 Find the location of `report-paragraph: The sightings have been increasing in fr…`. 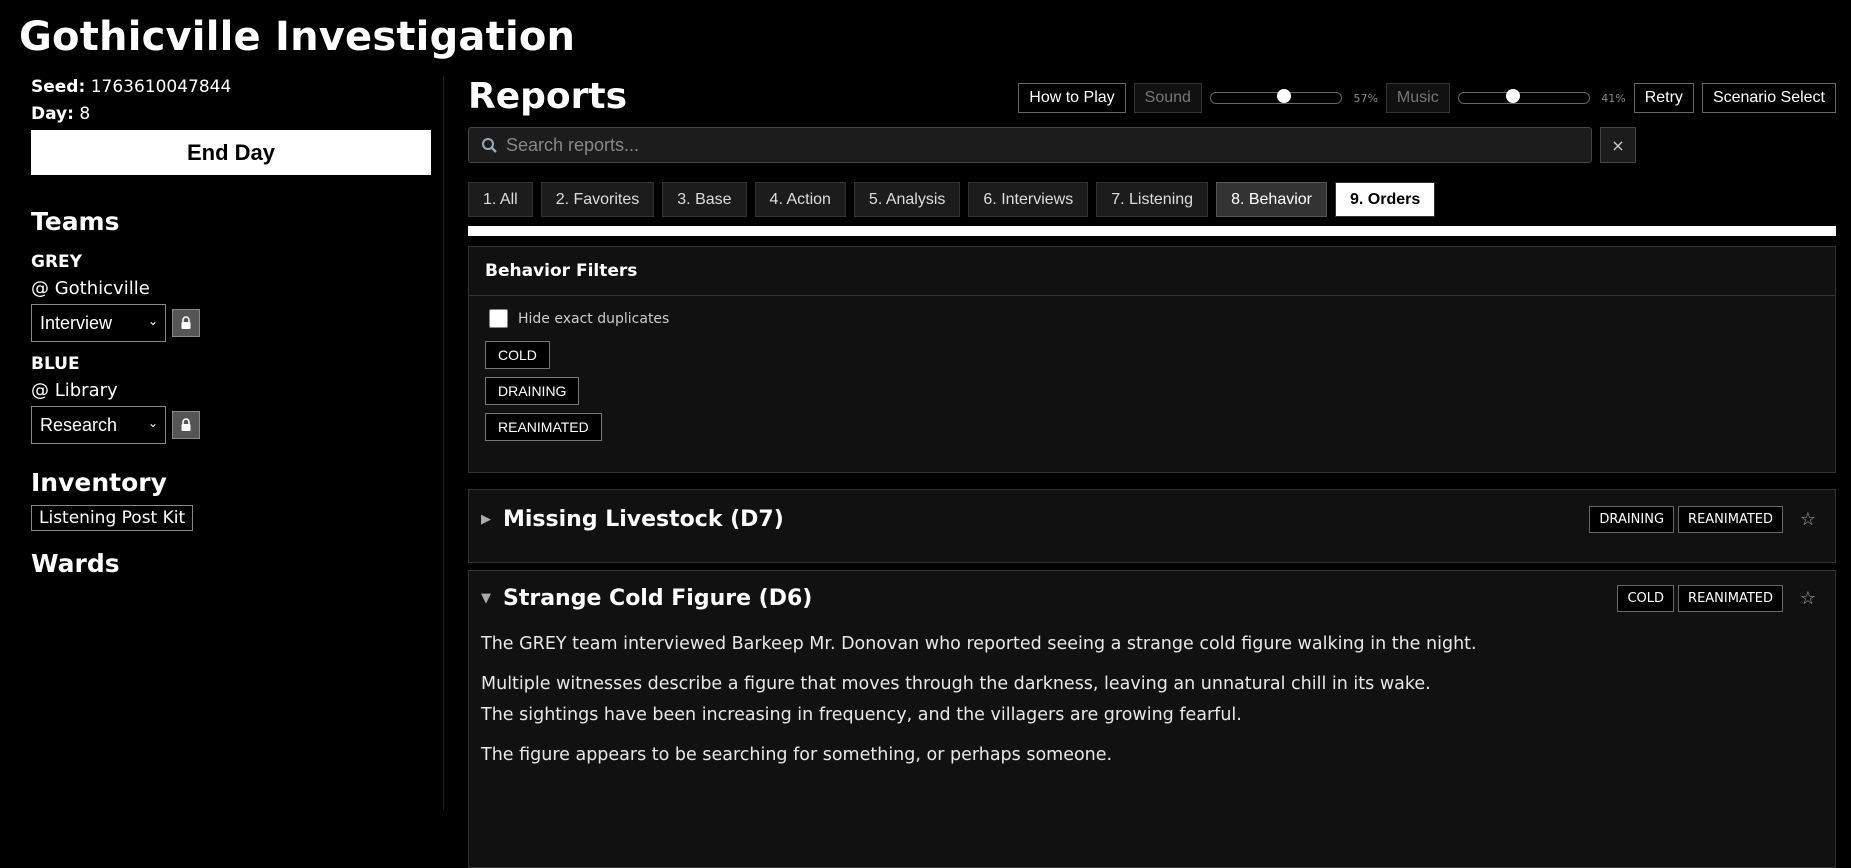

report-paragraph: The sightings have been increasing in fr… is located at coordinates (861, 715).